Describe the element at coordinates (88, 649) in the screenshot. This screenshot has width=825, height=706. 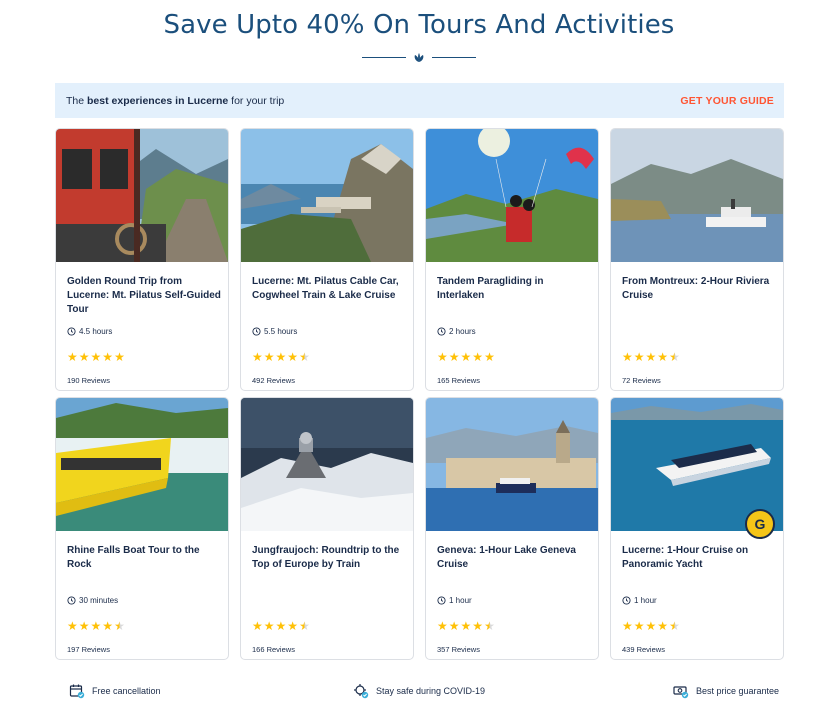
I see `tour-reviews: 197 Reviews` at that location.